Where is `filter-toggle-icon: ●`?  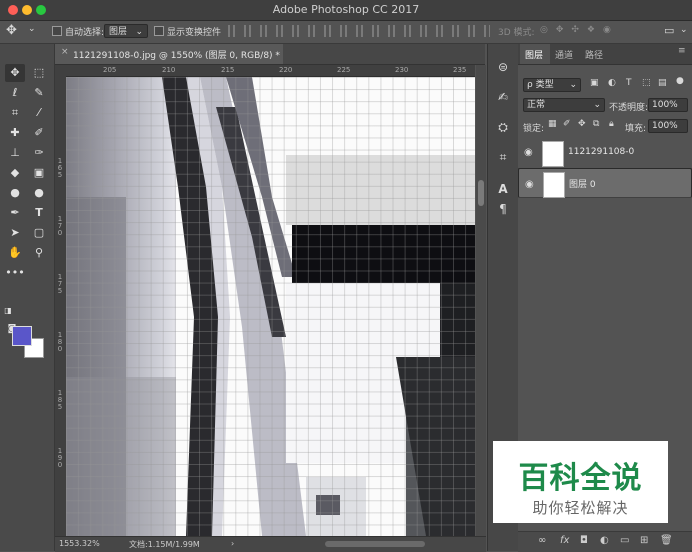 filter-toggle-icon: ● is located at coordinates (680, 81).